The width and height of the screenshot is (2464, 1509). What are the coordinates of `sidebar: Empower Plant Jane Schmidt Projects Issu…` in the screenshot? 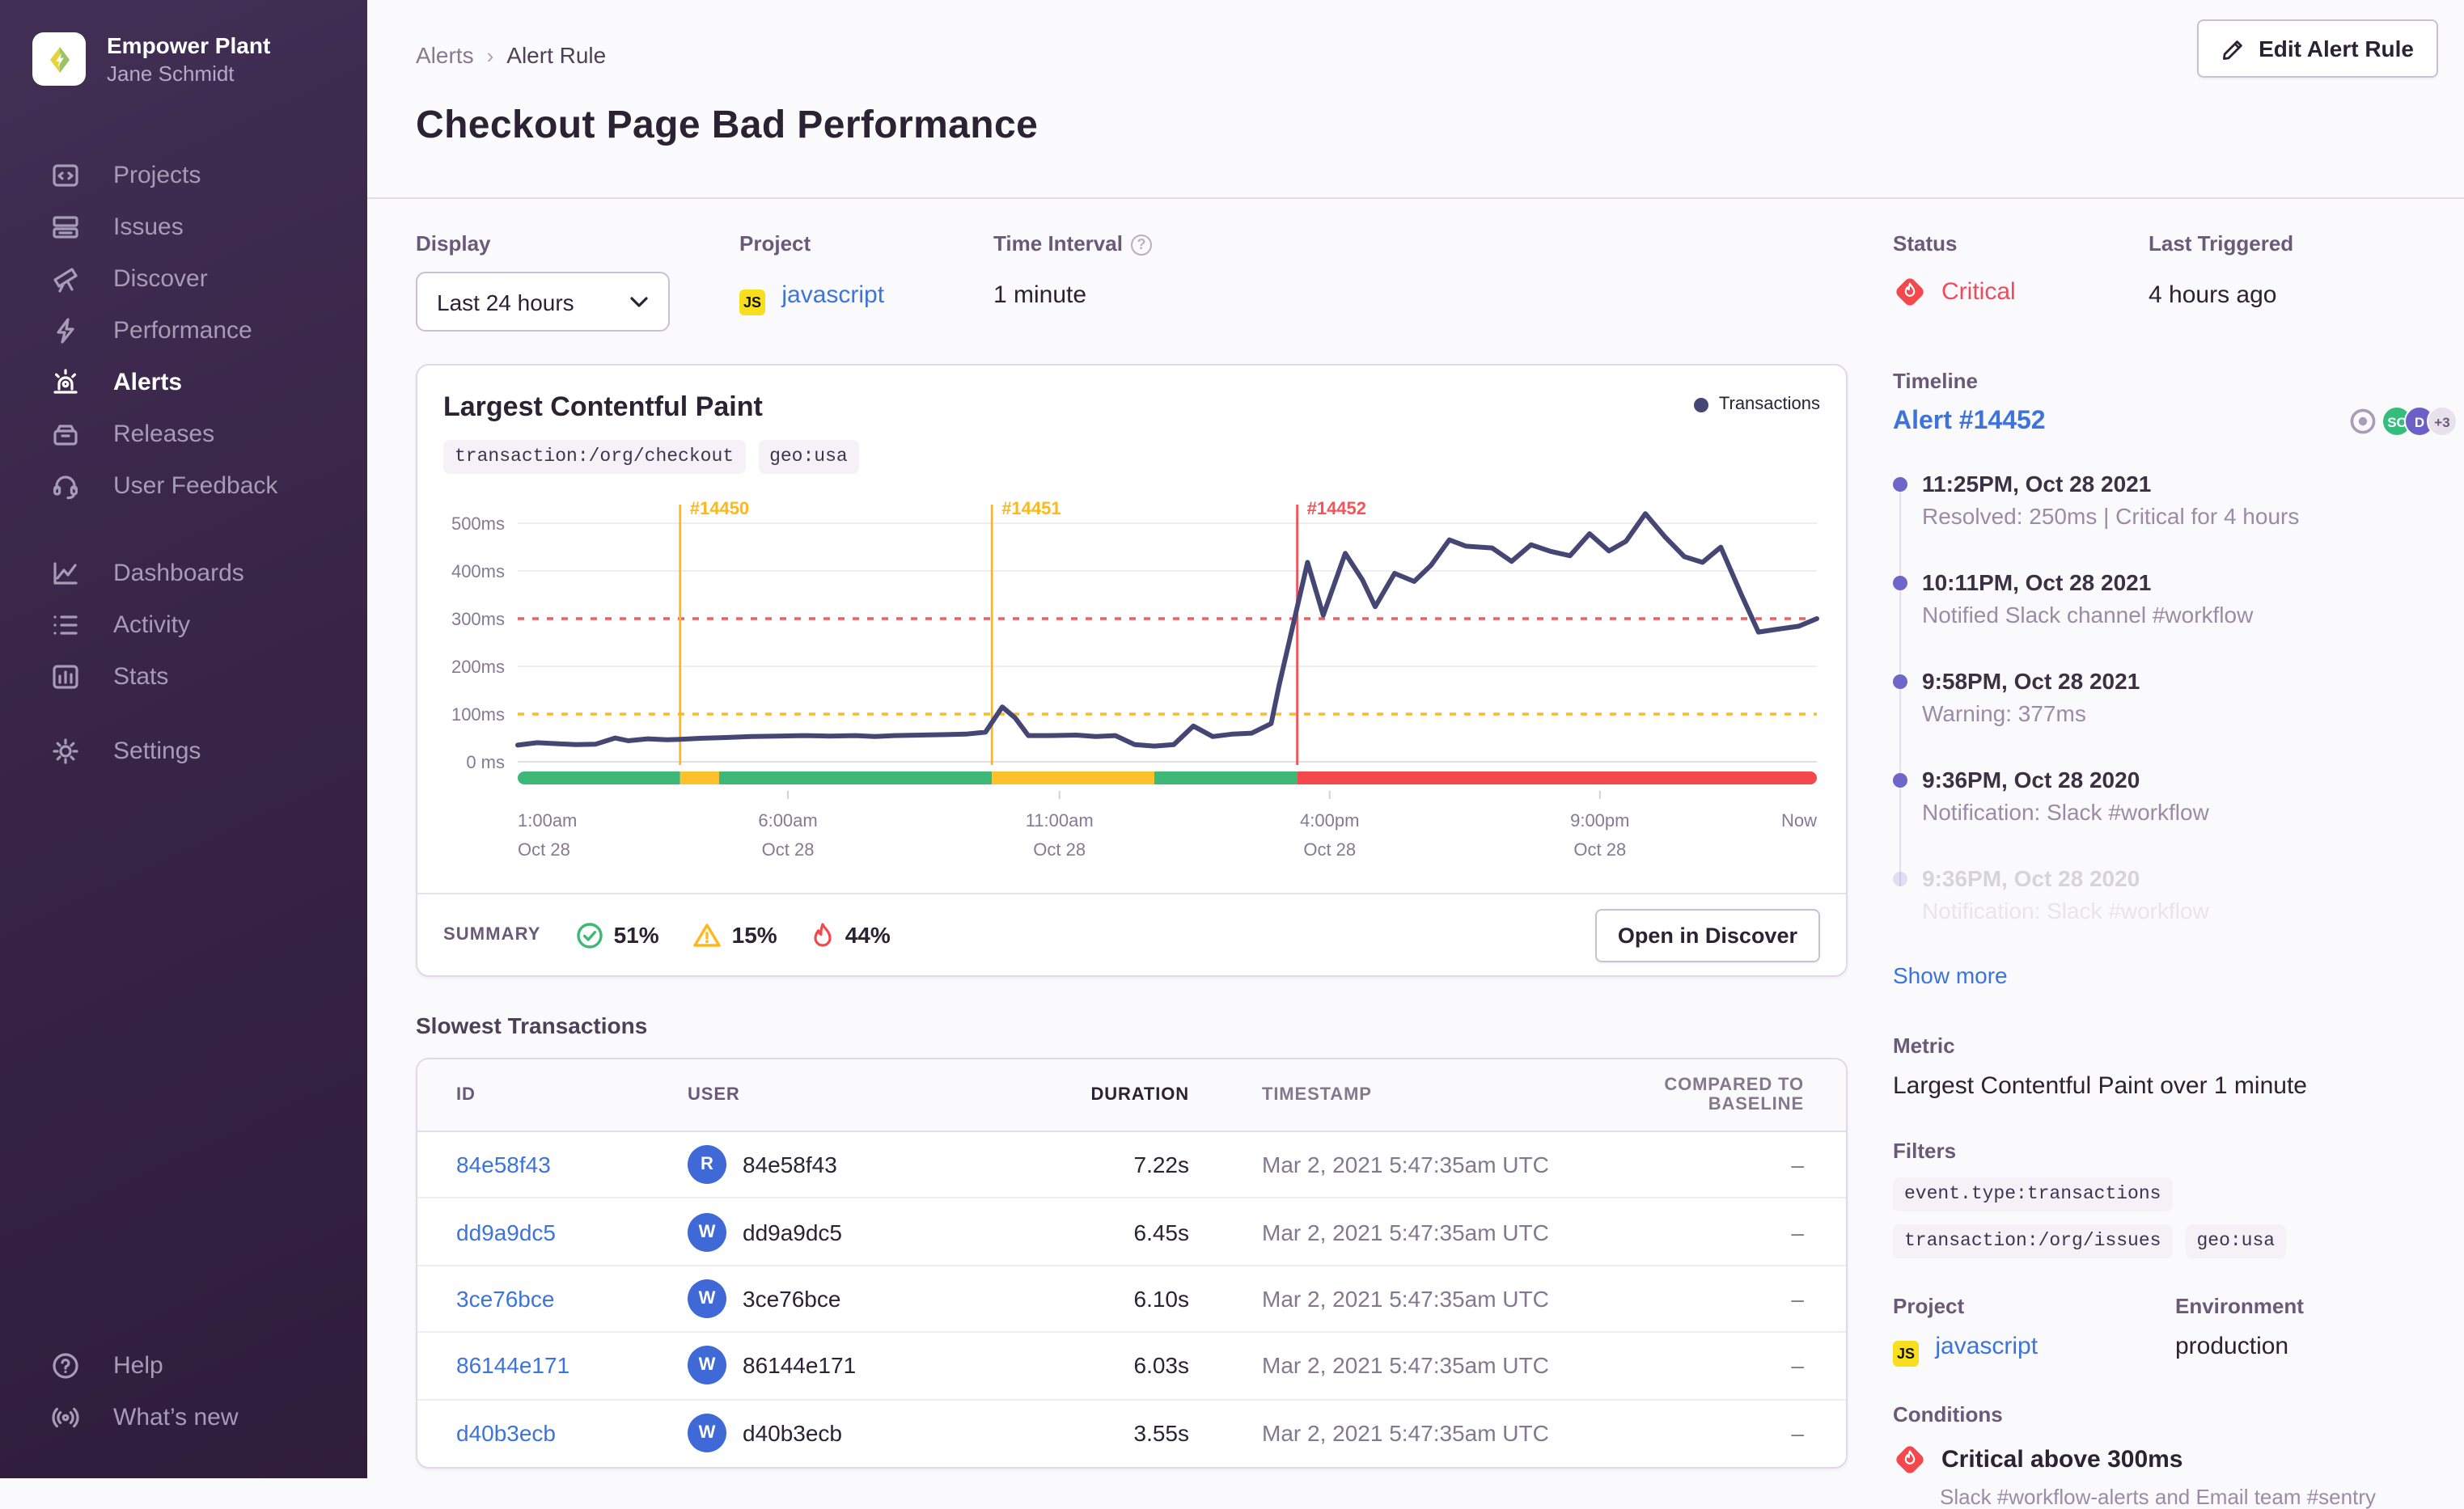 It's located at (183, 739).